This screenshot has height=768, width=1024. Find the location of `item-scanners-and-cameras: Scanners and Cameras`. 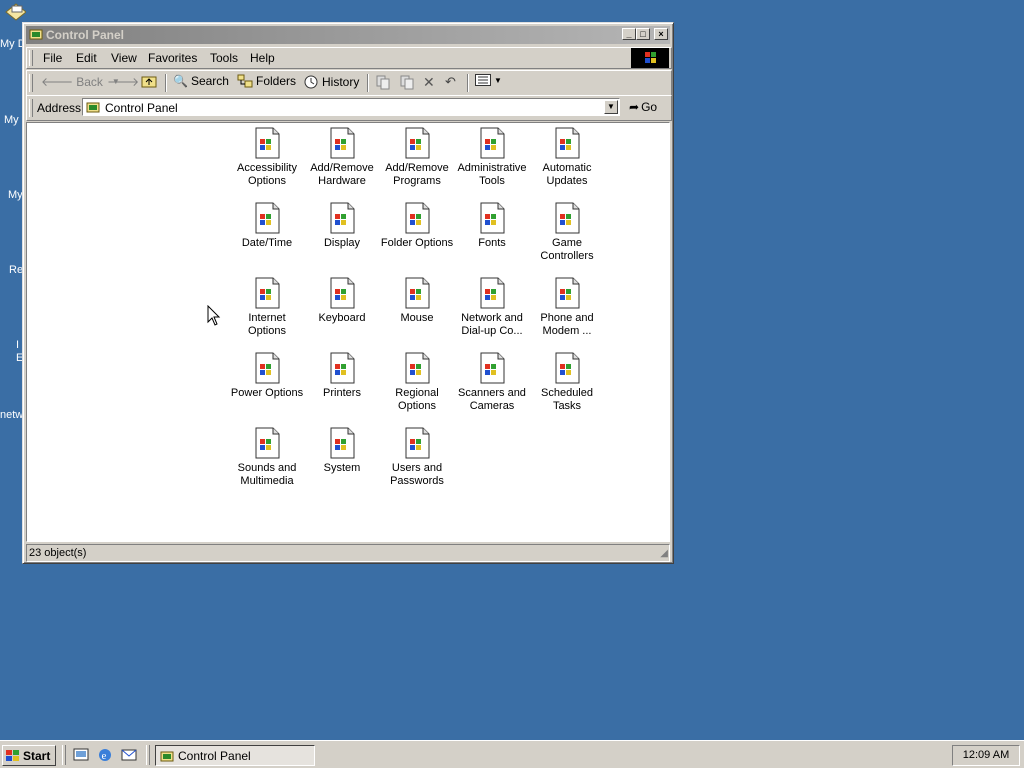

item-scanners-and-cameras: Scanners and Cameras is located at coordinates (492, 382).